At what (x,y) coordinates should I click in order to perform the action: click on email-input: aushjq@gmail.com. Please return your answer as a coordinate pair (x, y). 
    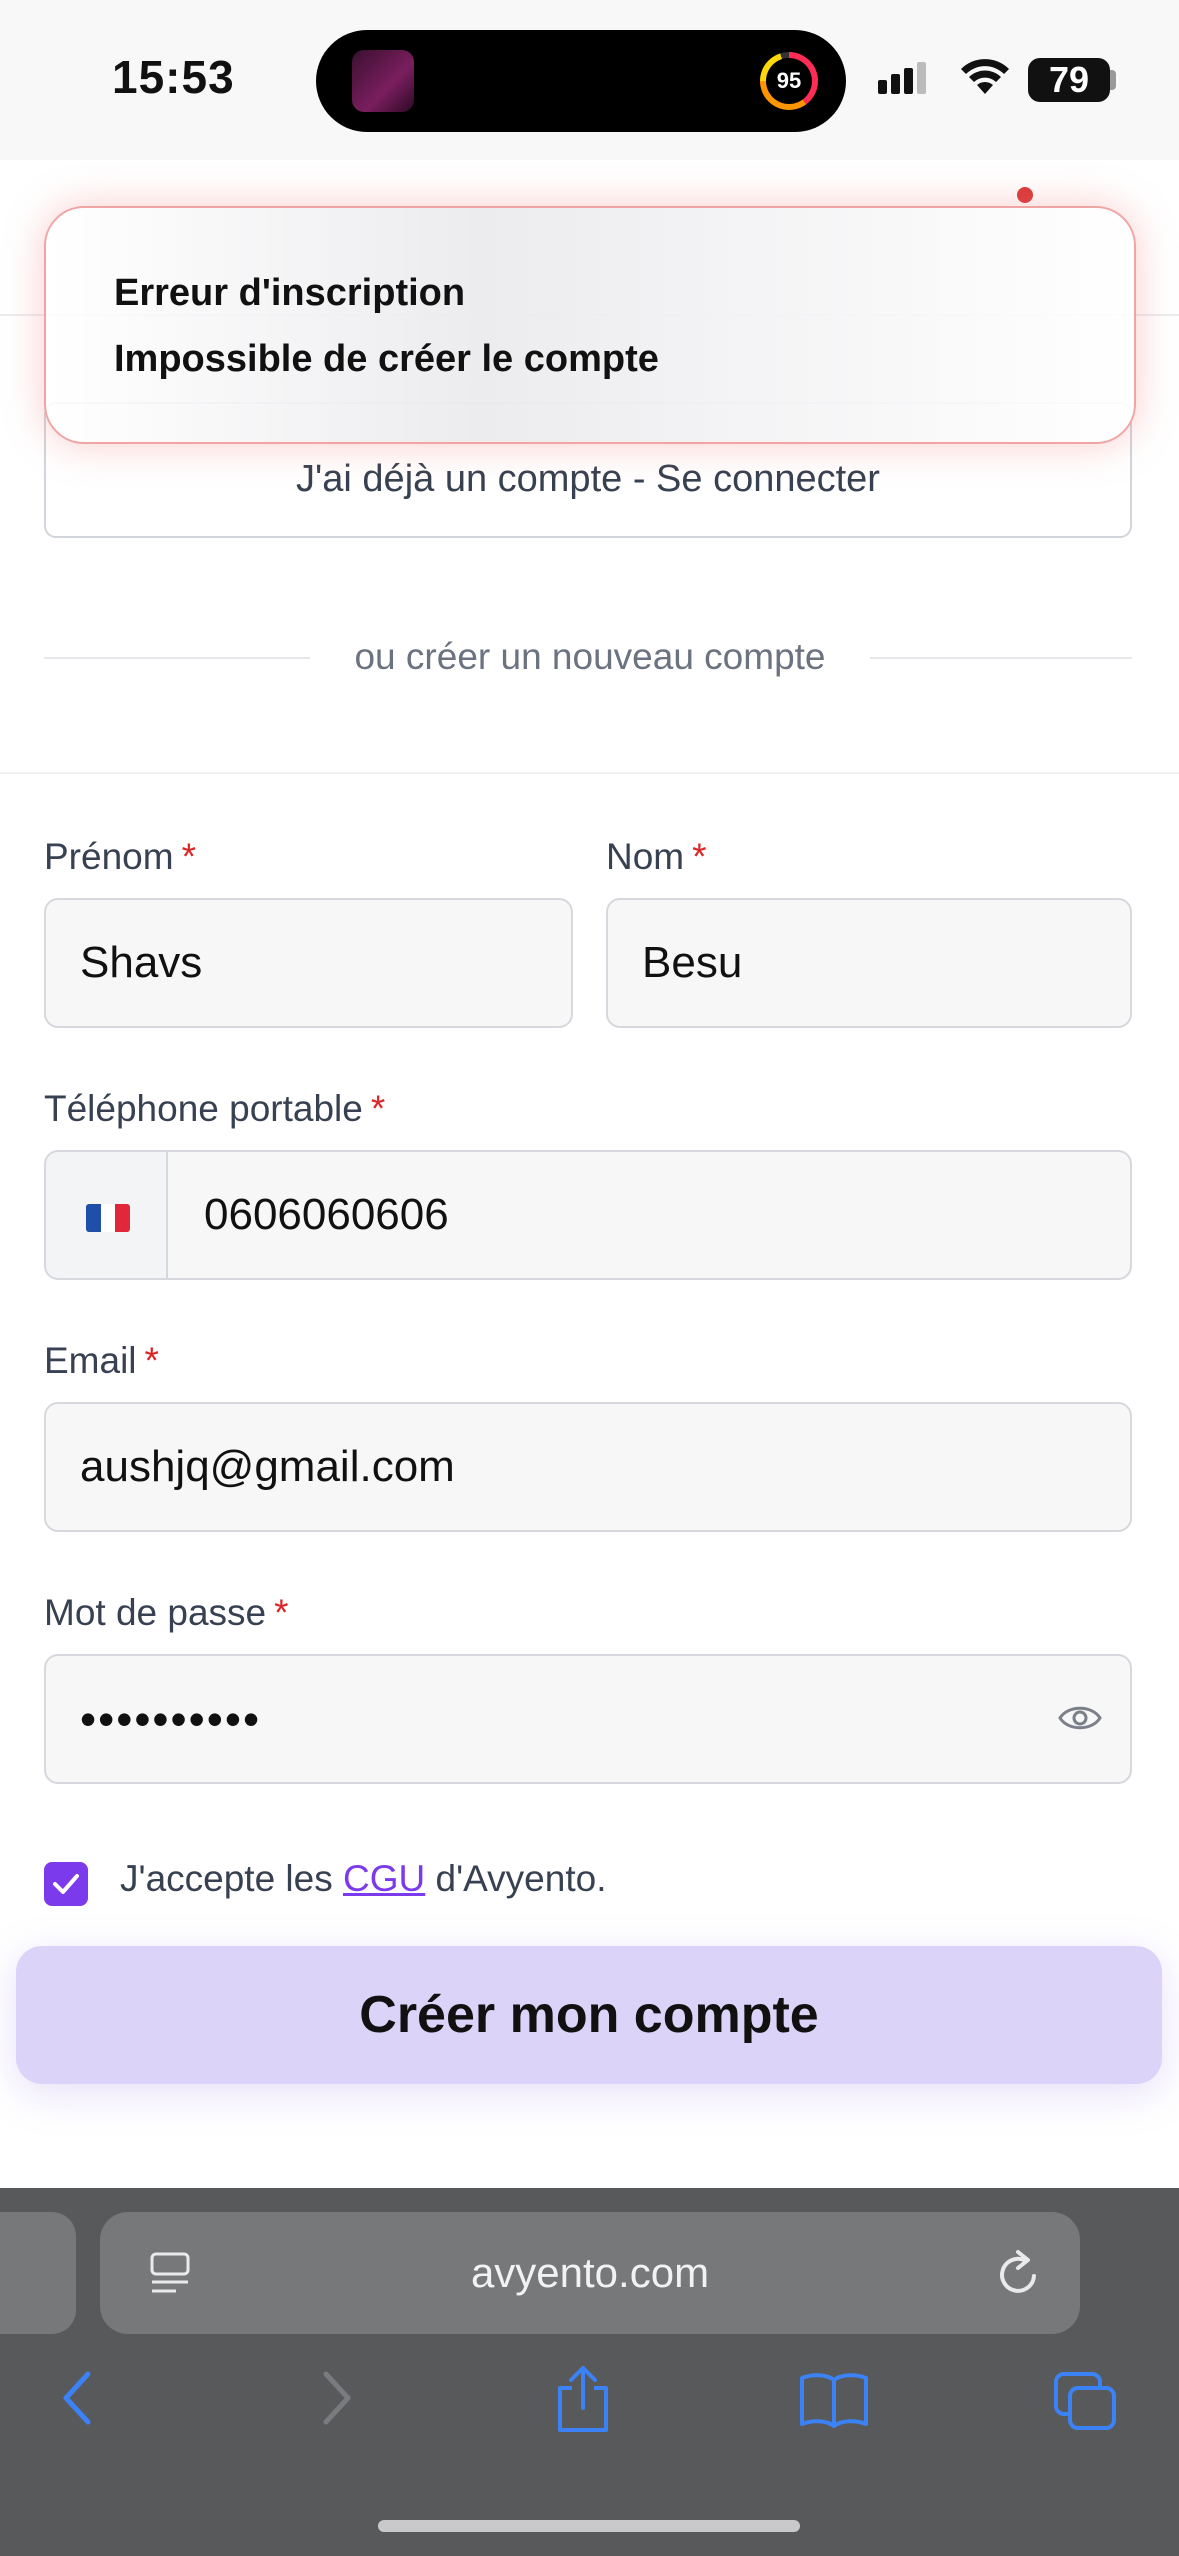
    Looking at the image, I should click on (588, 1467).